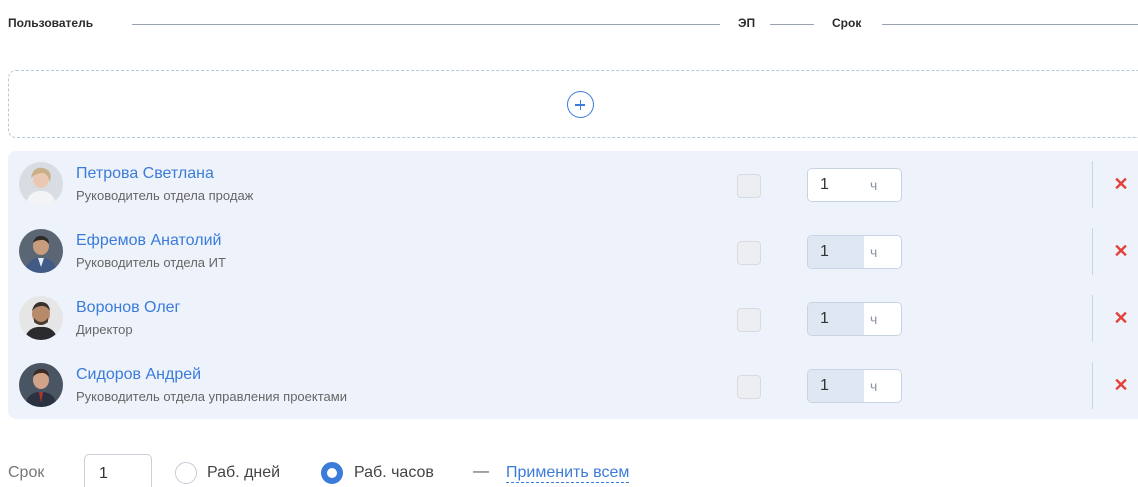  Describe the element at coordinates (118, 470) in the screenshot. I see `footer-term-input: 1` at that location.